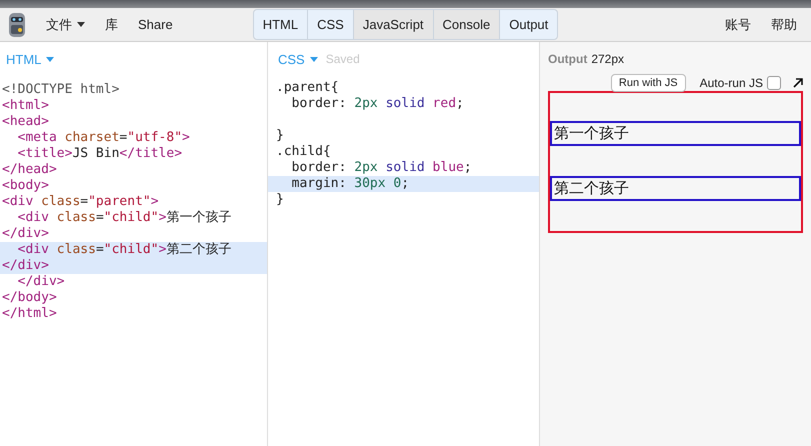 This screenshot has height=446, width=811. What do you see at coordinates (648, 83) in the screenshot?
I see `run-button: Run with JS` at bounding box center [648, 83].